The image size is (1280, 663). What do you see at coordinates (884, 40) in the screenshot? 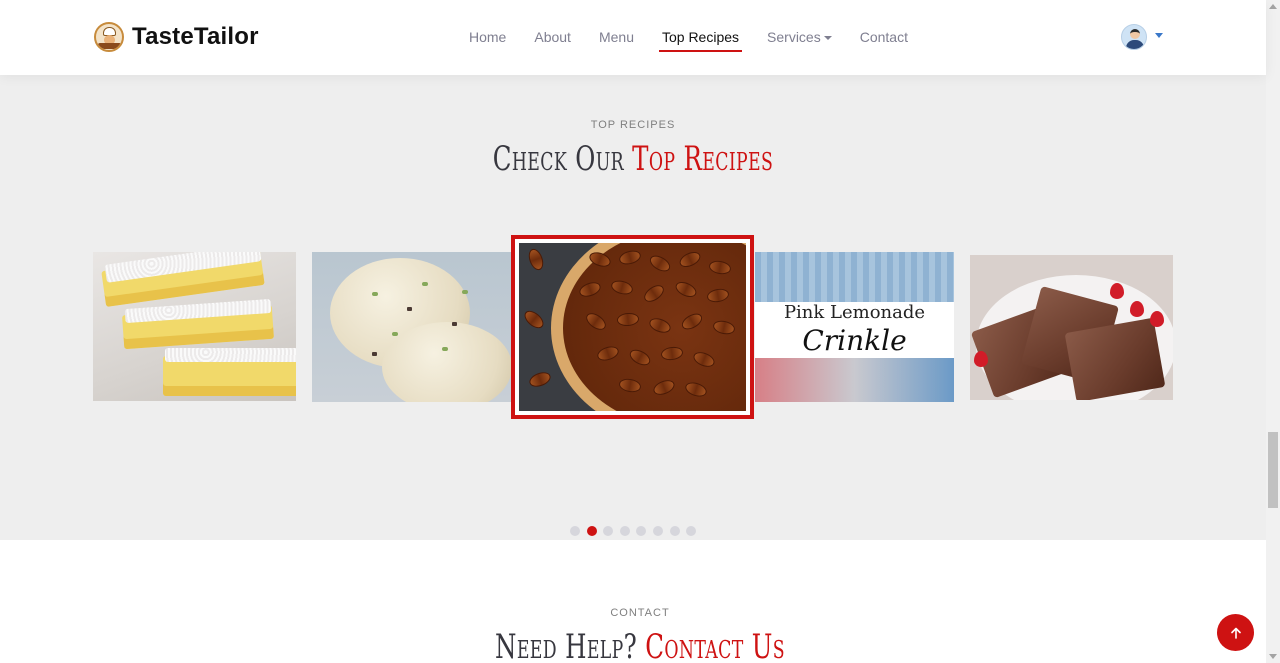
I see `nav-contact: Contact` at bounding box center [884, 40].